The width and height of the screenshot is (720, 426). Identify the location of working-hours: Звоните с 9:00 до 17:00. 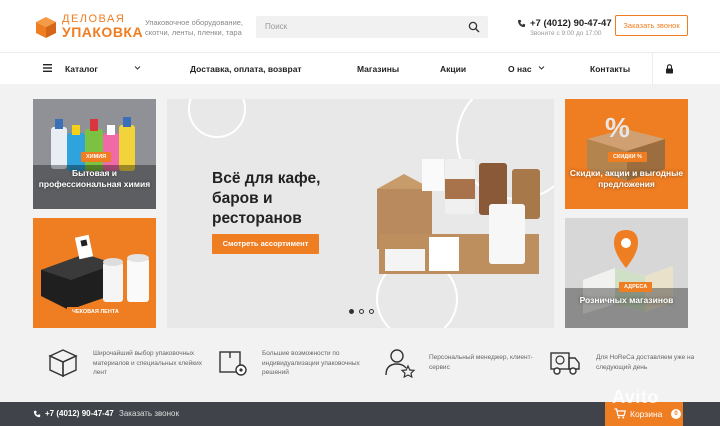
(566, 33).